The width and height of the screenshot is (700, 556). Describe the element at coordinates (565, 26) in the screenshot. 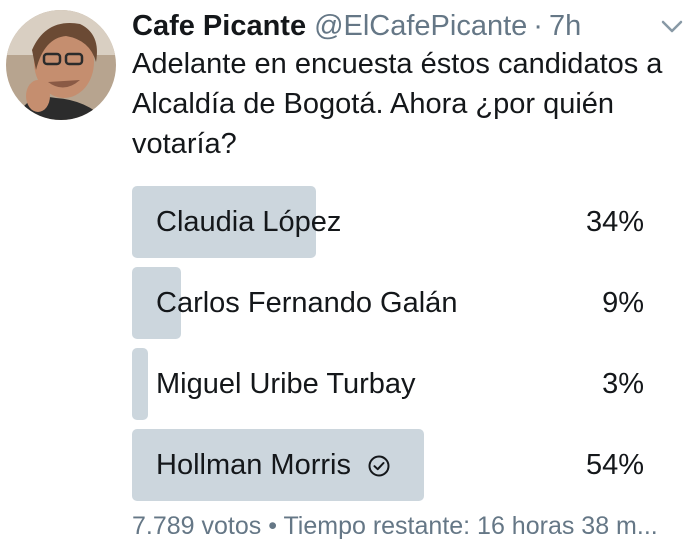

I see `tweet-timestamp: 7h` at that location.